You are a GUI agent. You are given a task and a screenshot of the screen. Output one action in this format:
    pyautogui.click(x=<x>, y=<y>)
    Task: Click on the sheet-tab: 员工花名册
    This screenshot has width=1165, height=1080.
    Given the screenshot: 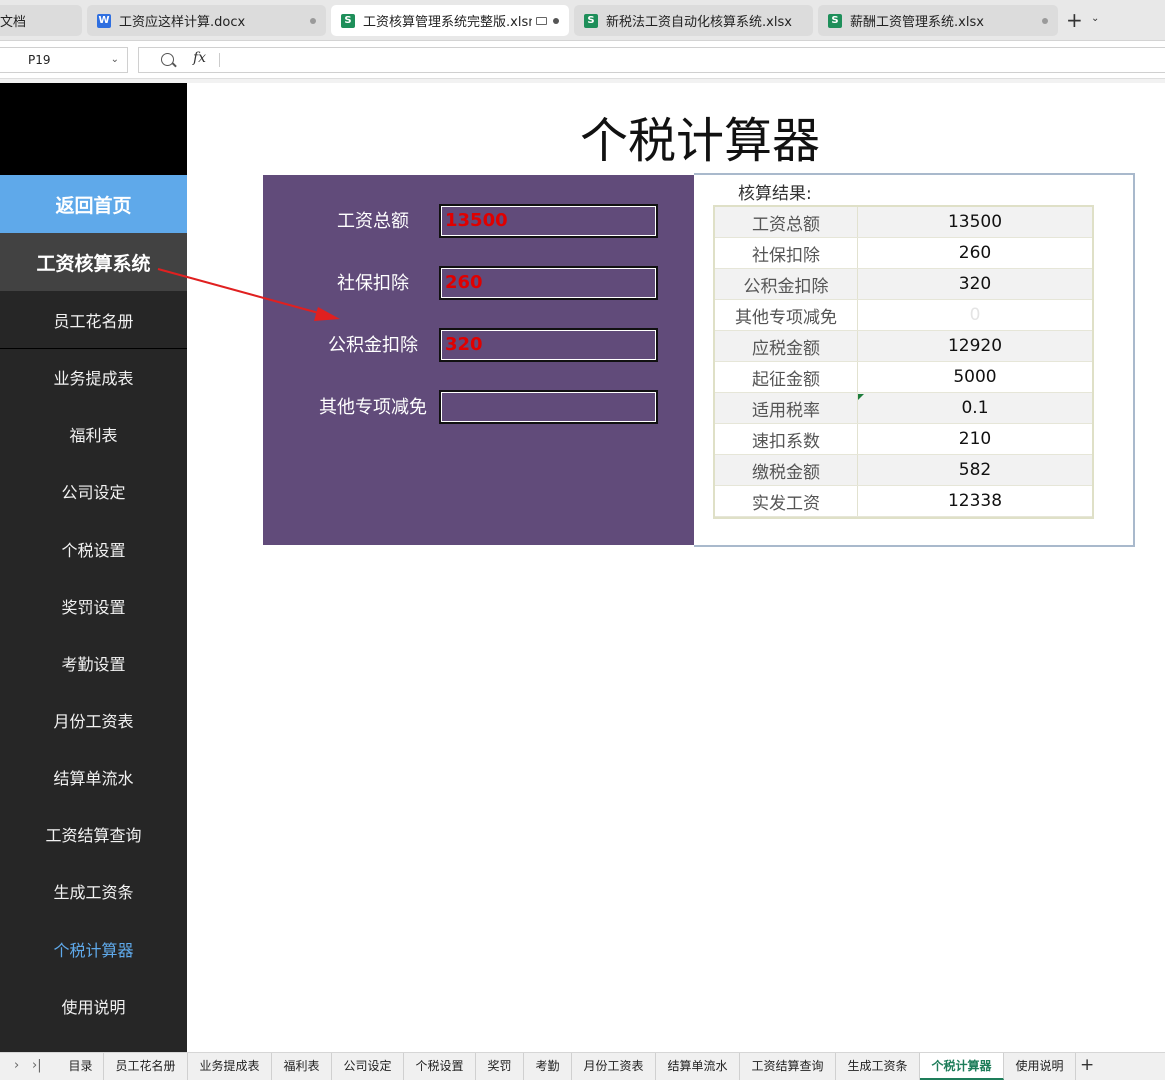 What is the action you would take?
    pyautogui.click(x=146, y=1066)
    